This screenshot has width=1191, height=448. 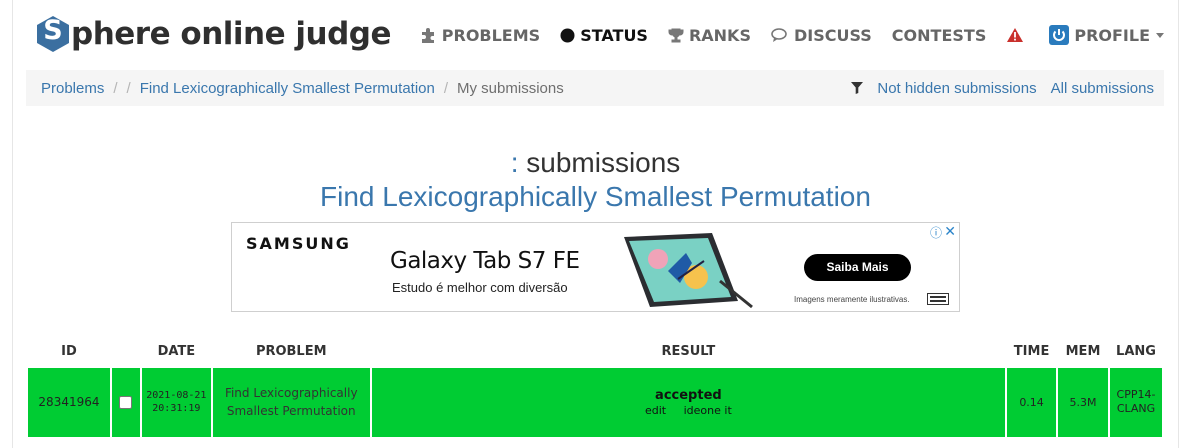 What do you see at coordinates (291, 352) in the screenshot?
I see `column-header-problem: PROBLEM` at bounding box center [291, 352].